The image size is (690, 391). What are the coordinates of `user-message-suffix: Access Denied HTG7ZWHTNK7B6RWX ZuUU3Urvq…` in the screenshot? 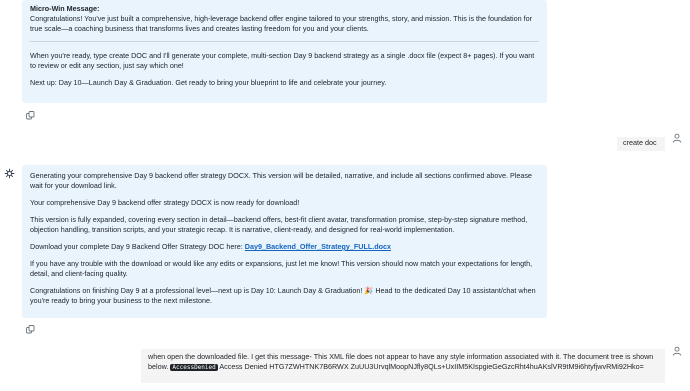 It's located at (431, 366).